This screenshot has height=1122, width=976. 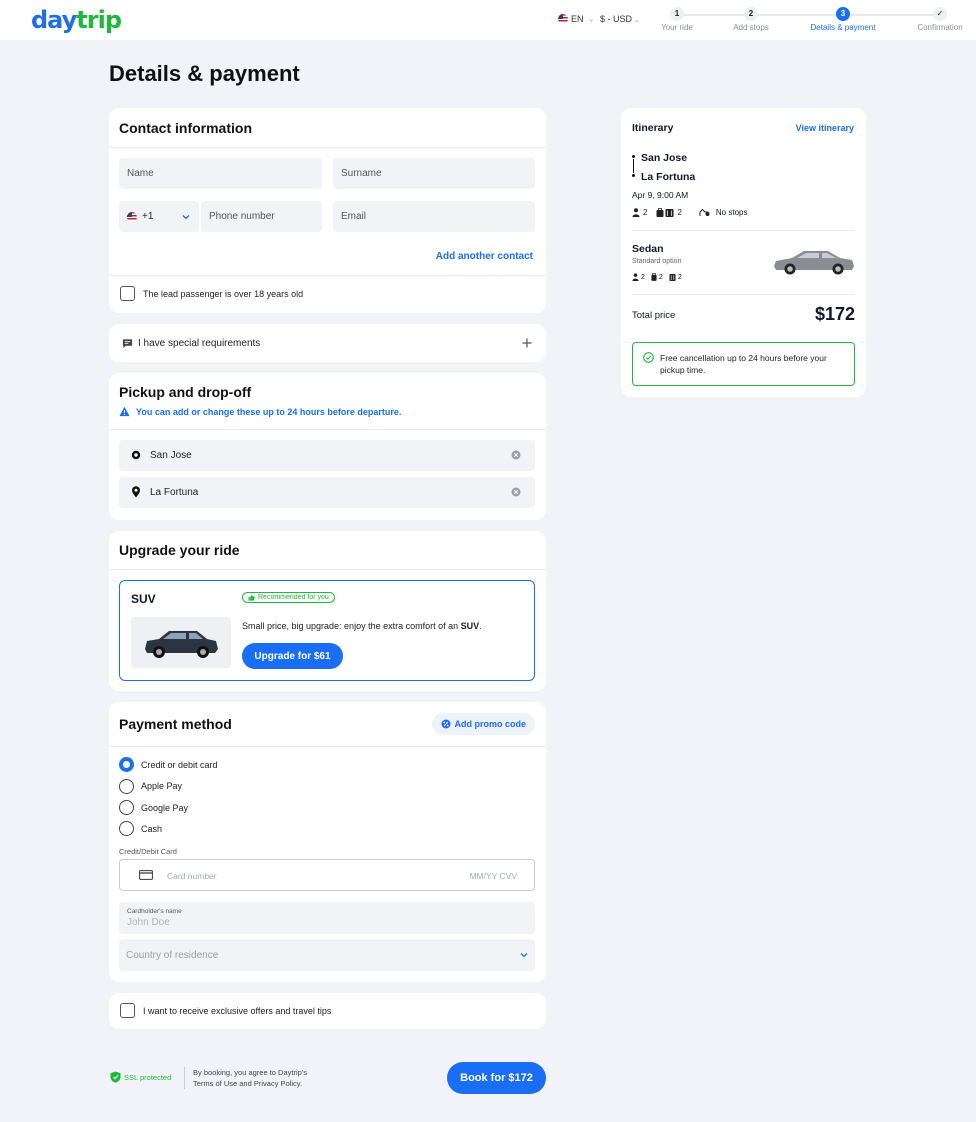 I want to click on step-confirmation: ✓ Confirmation, so click(x=940, y=19).